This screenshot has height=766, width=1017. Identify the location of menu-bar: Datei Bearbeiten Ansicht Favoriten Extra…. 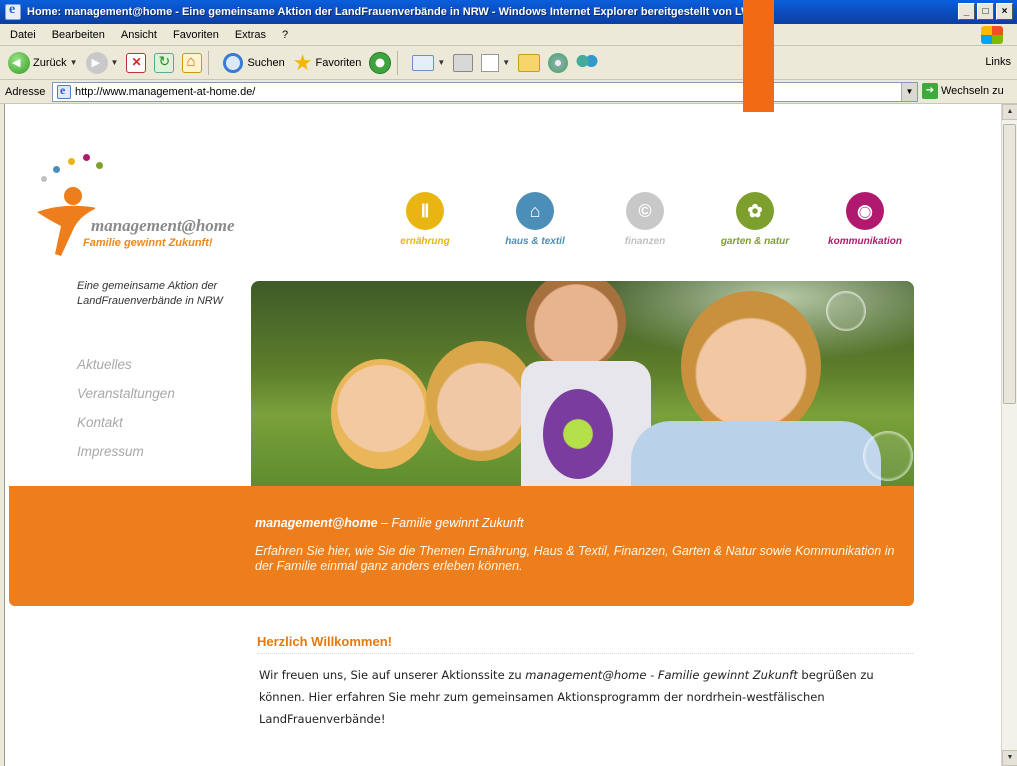
(508, 35).